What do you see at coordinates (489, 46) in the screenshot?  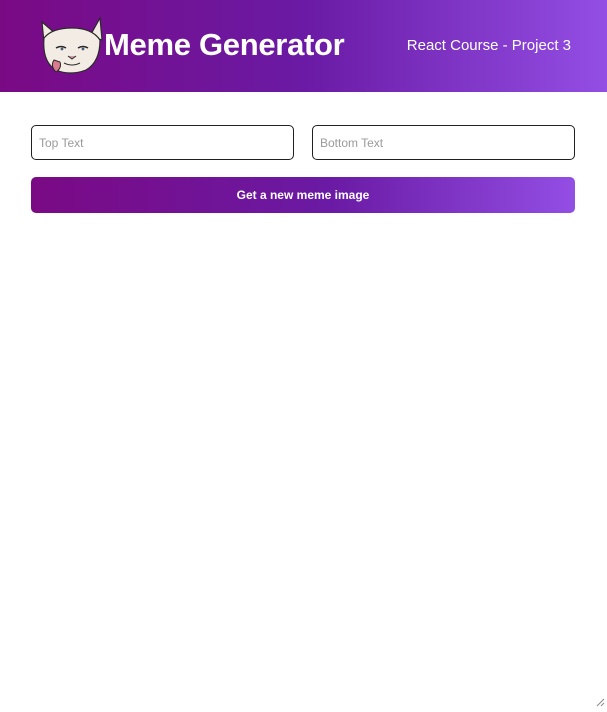 I see `project-subtitle: React Course - Project 3` at bounding box center [489, 46].